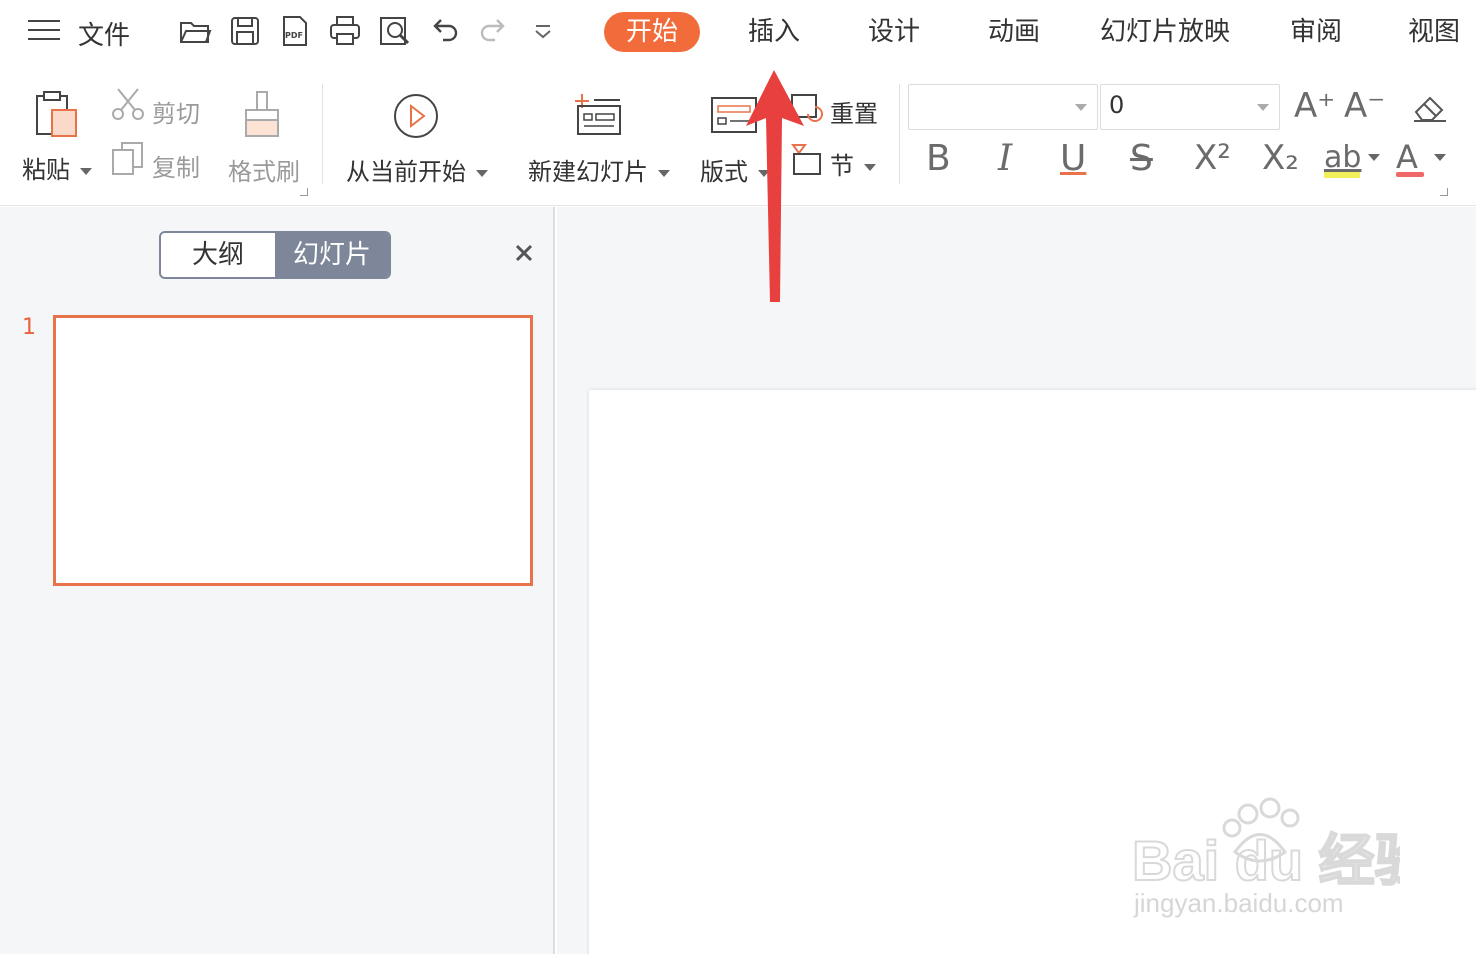  I want to click on cut-button: 剪切, so click(176, 111).